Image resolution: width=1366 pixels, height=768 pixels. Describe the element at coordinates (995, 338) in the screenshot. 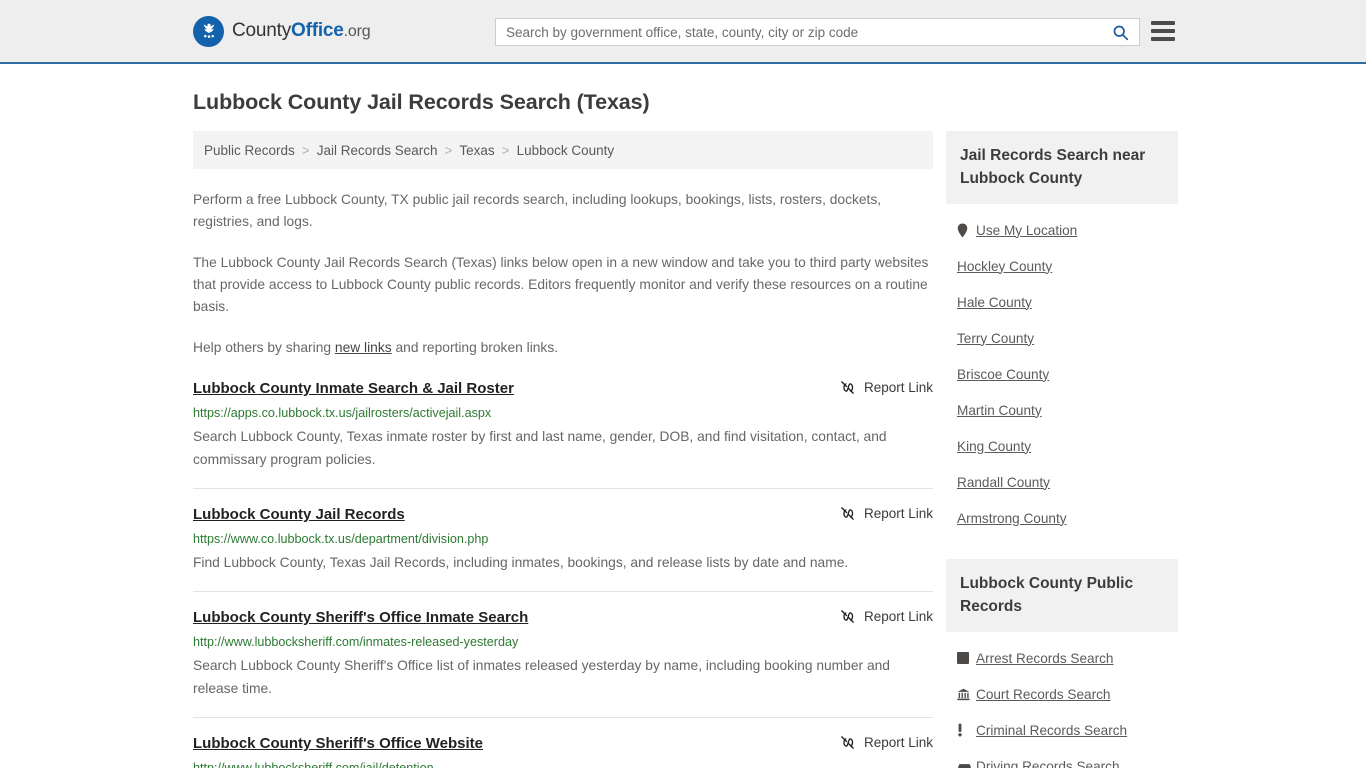

I see `sidebar-link: Terry County` at that location.